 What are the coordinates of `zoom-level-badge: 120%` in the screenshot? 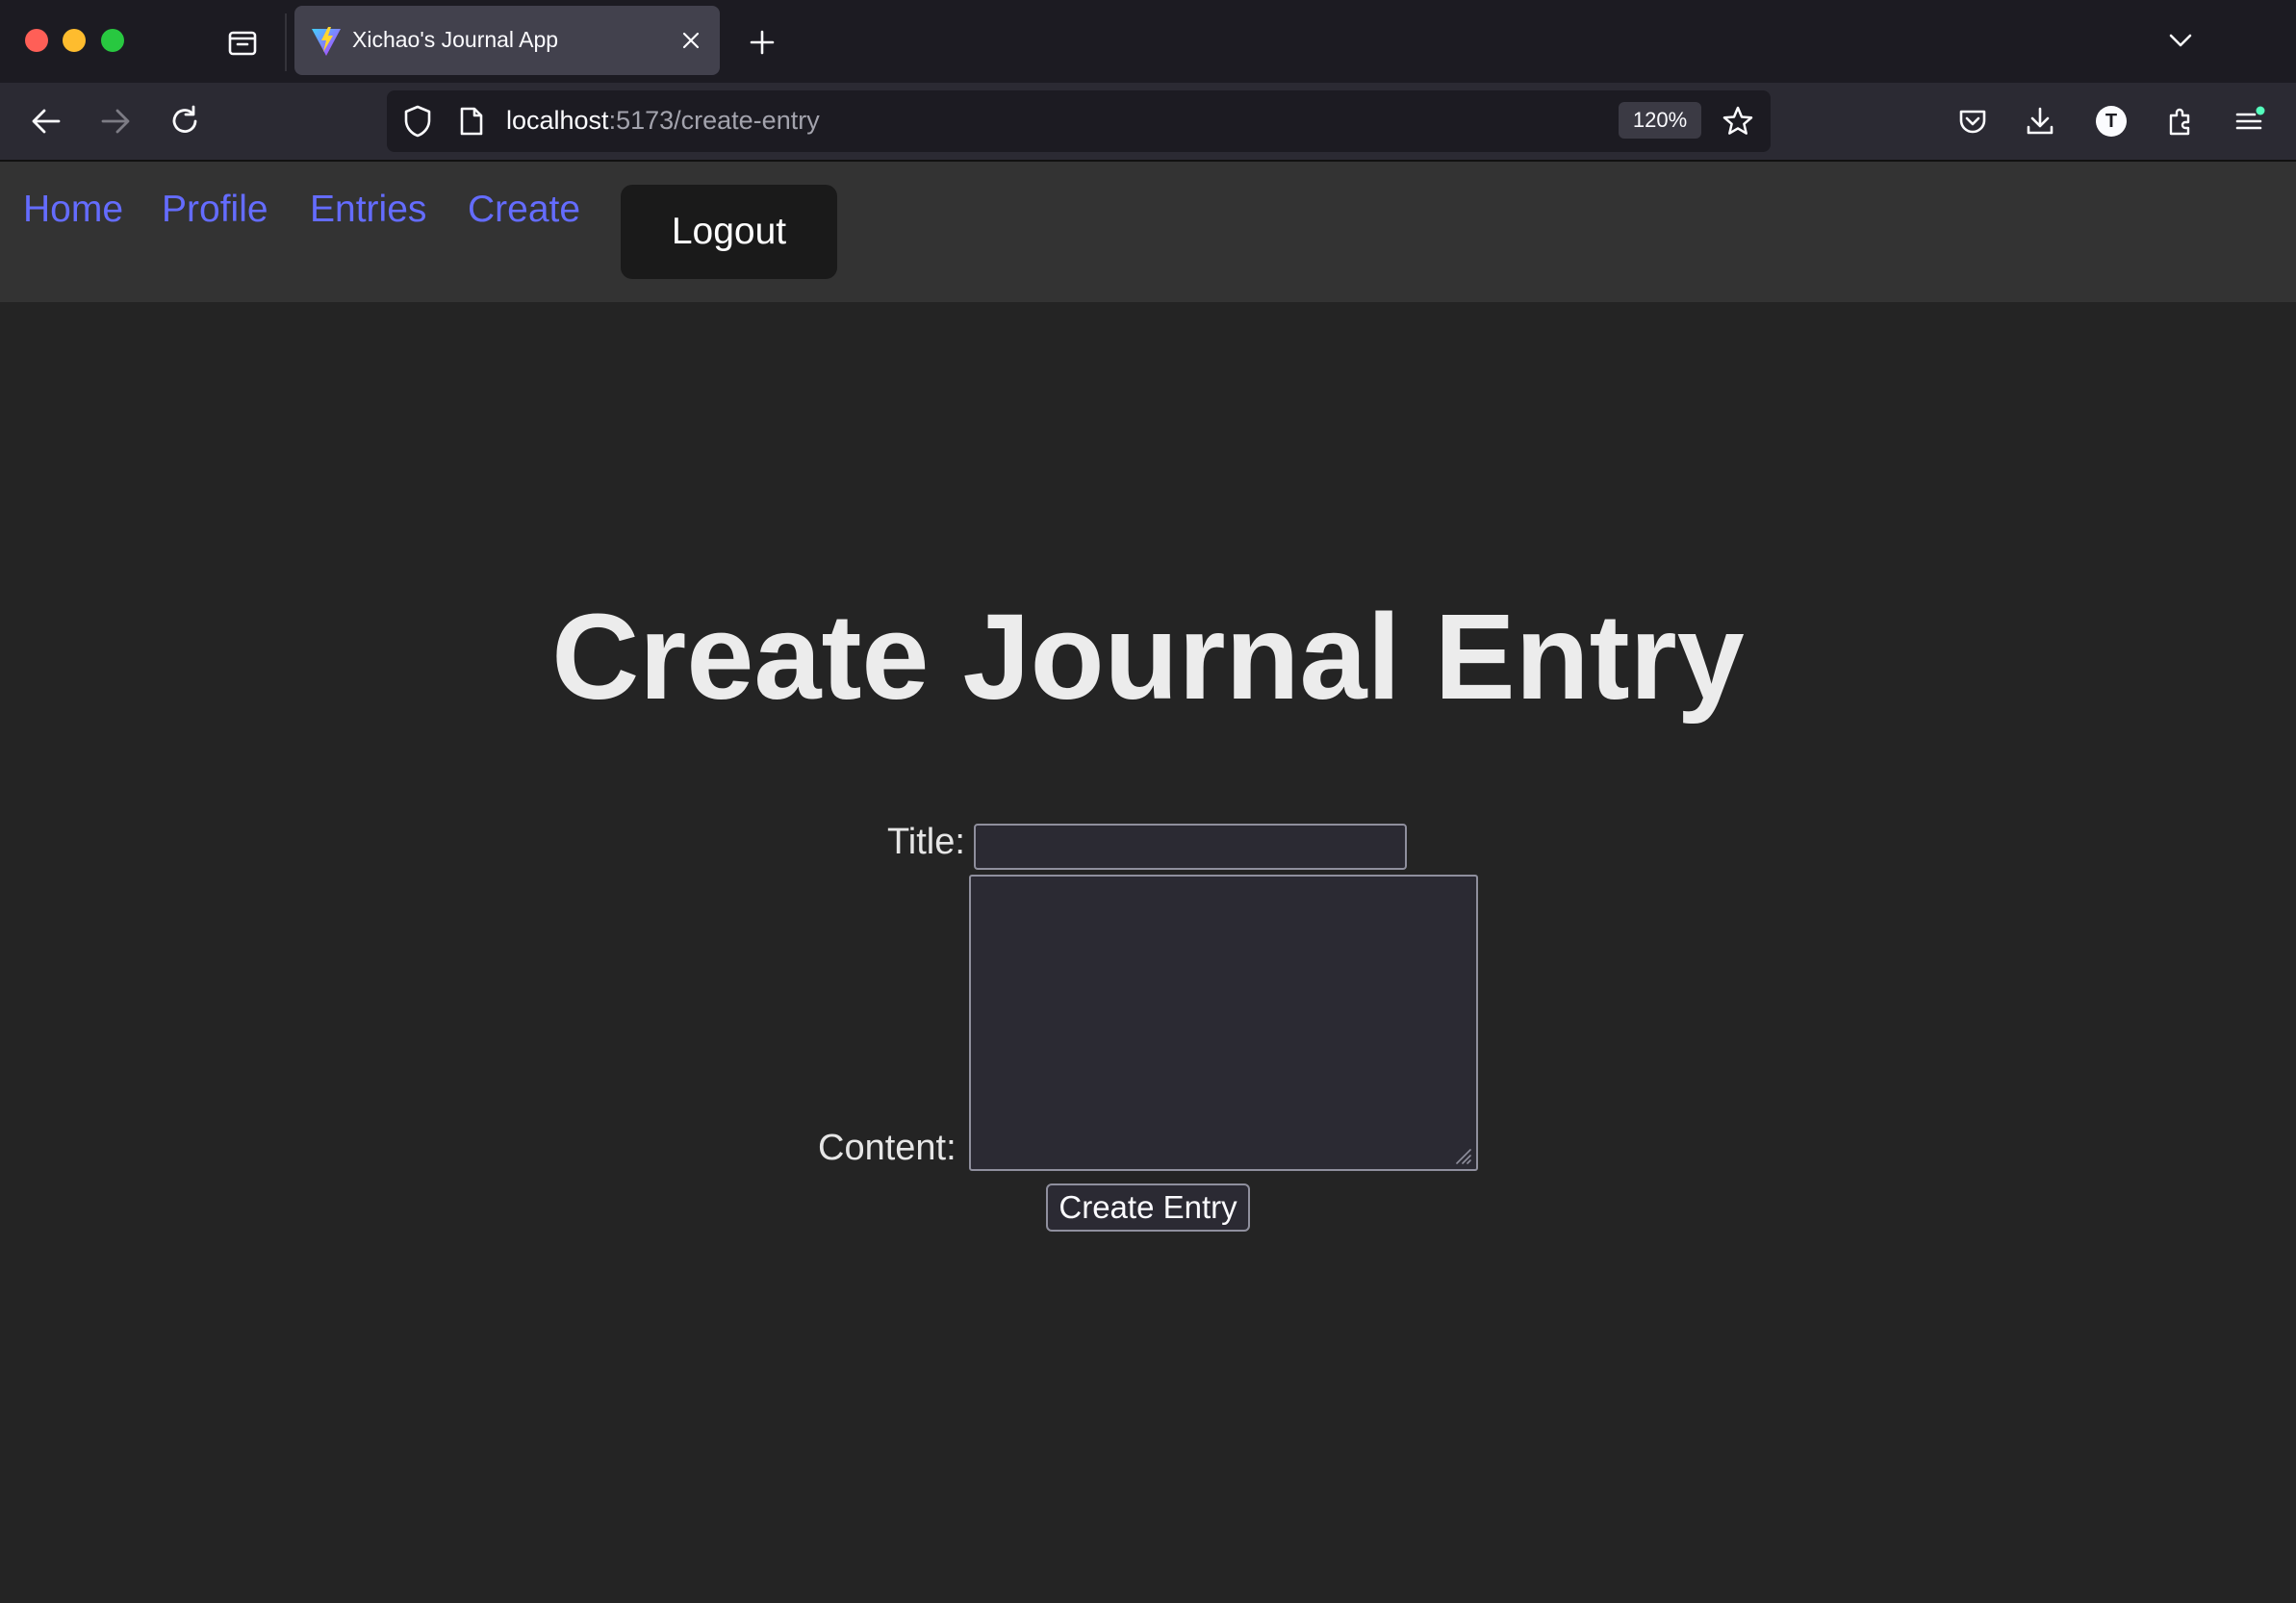 It's located at (1660, 120).